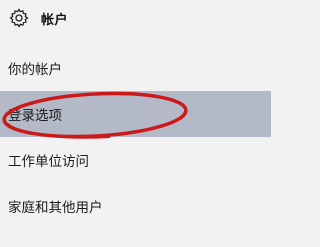 The image size is (320, 247). I want to click on settings-header: 帐户, so click(135, 18).